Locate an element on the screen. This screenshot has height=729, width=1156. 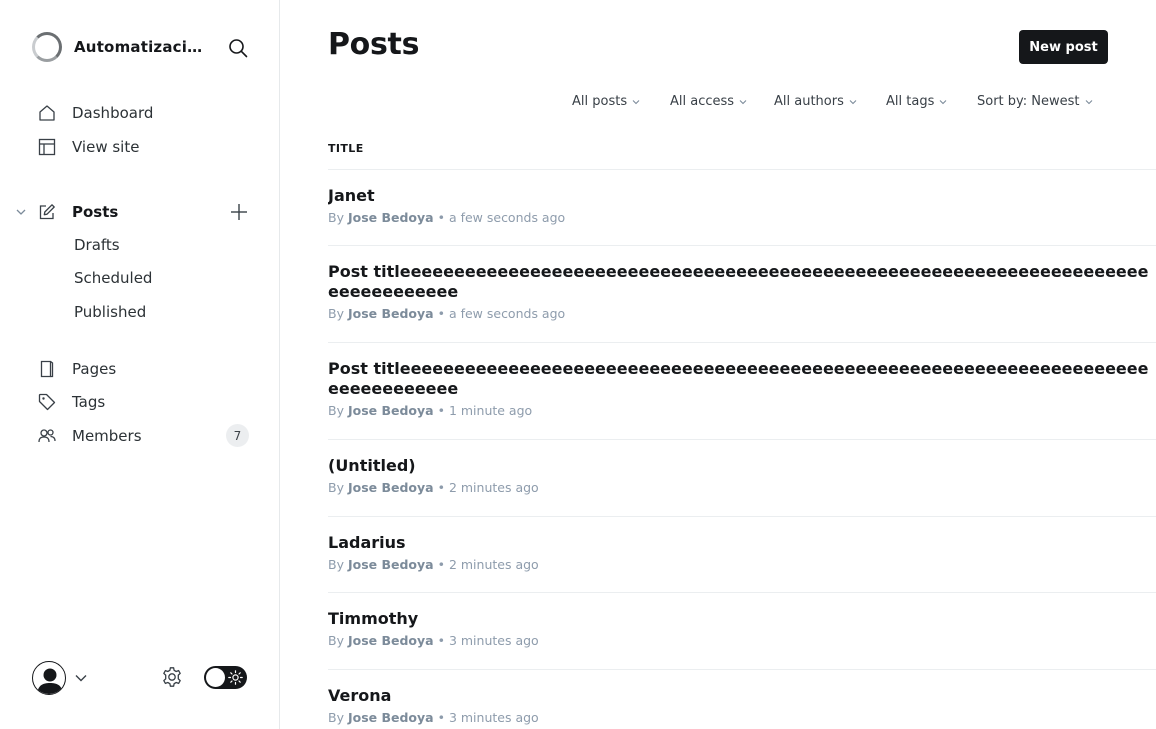
new-post-button: New post is located at coordinates (1063, 47).